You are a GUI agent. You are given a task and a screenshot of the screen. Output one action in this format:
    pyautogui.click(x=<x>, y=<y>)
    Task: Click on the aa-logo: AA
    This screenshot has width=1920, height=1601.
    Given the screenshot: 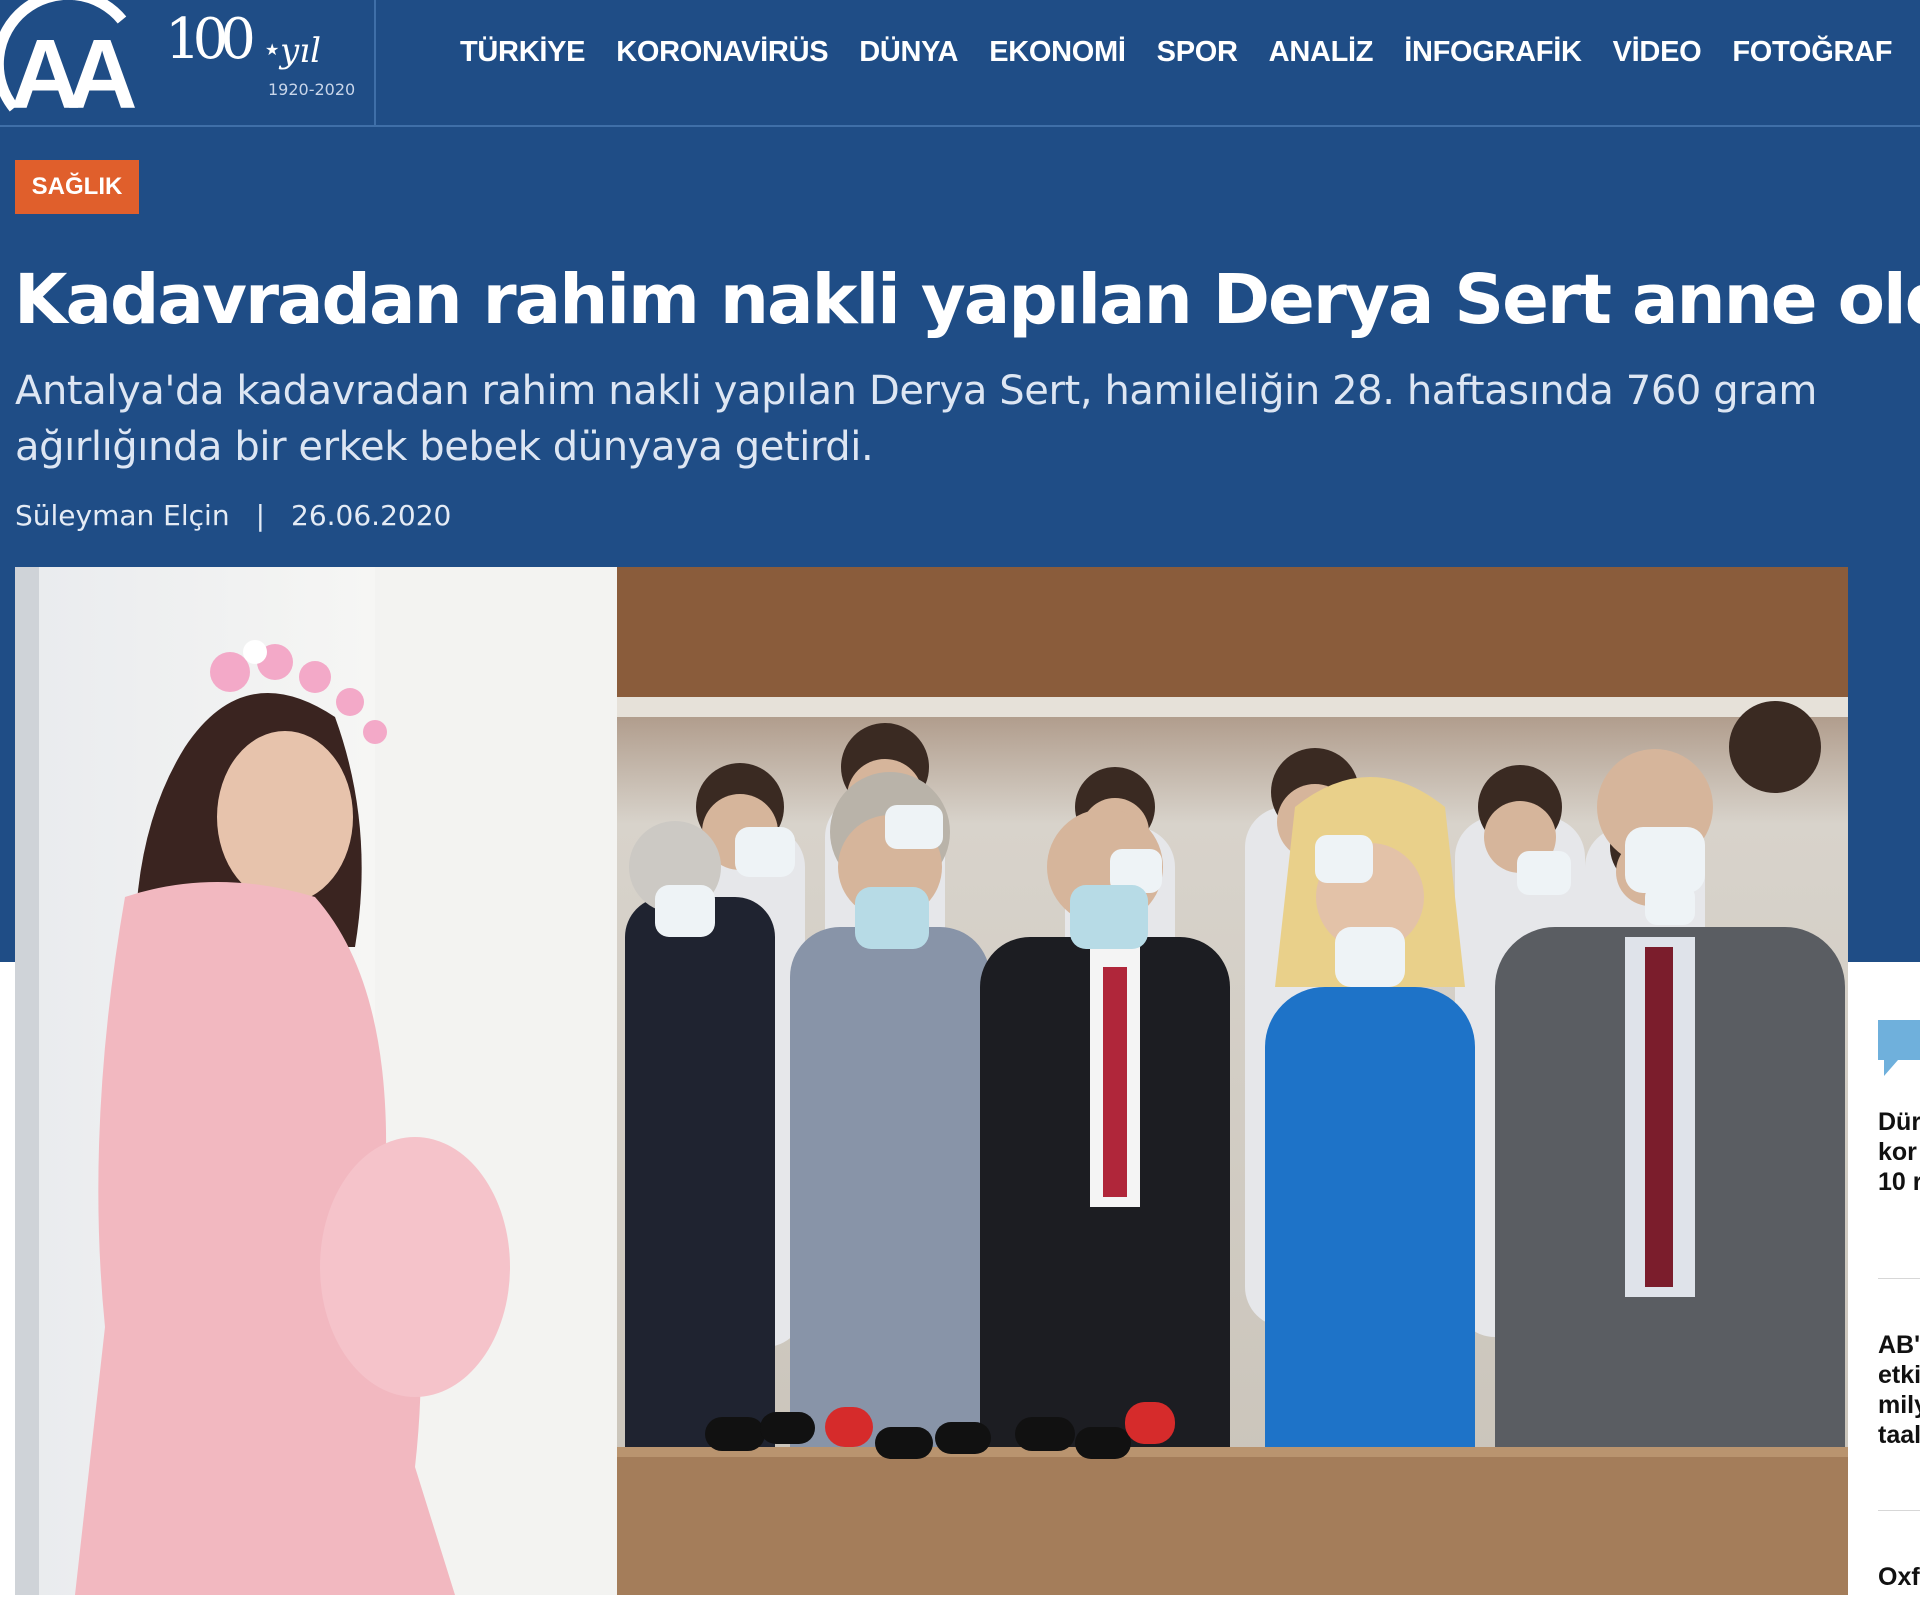 What is the action you would take?
    pyautogui.click(x=75, y=64)
    